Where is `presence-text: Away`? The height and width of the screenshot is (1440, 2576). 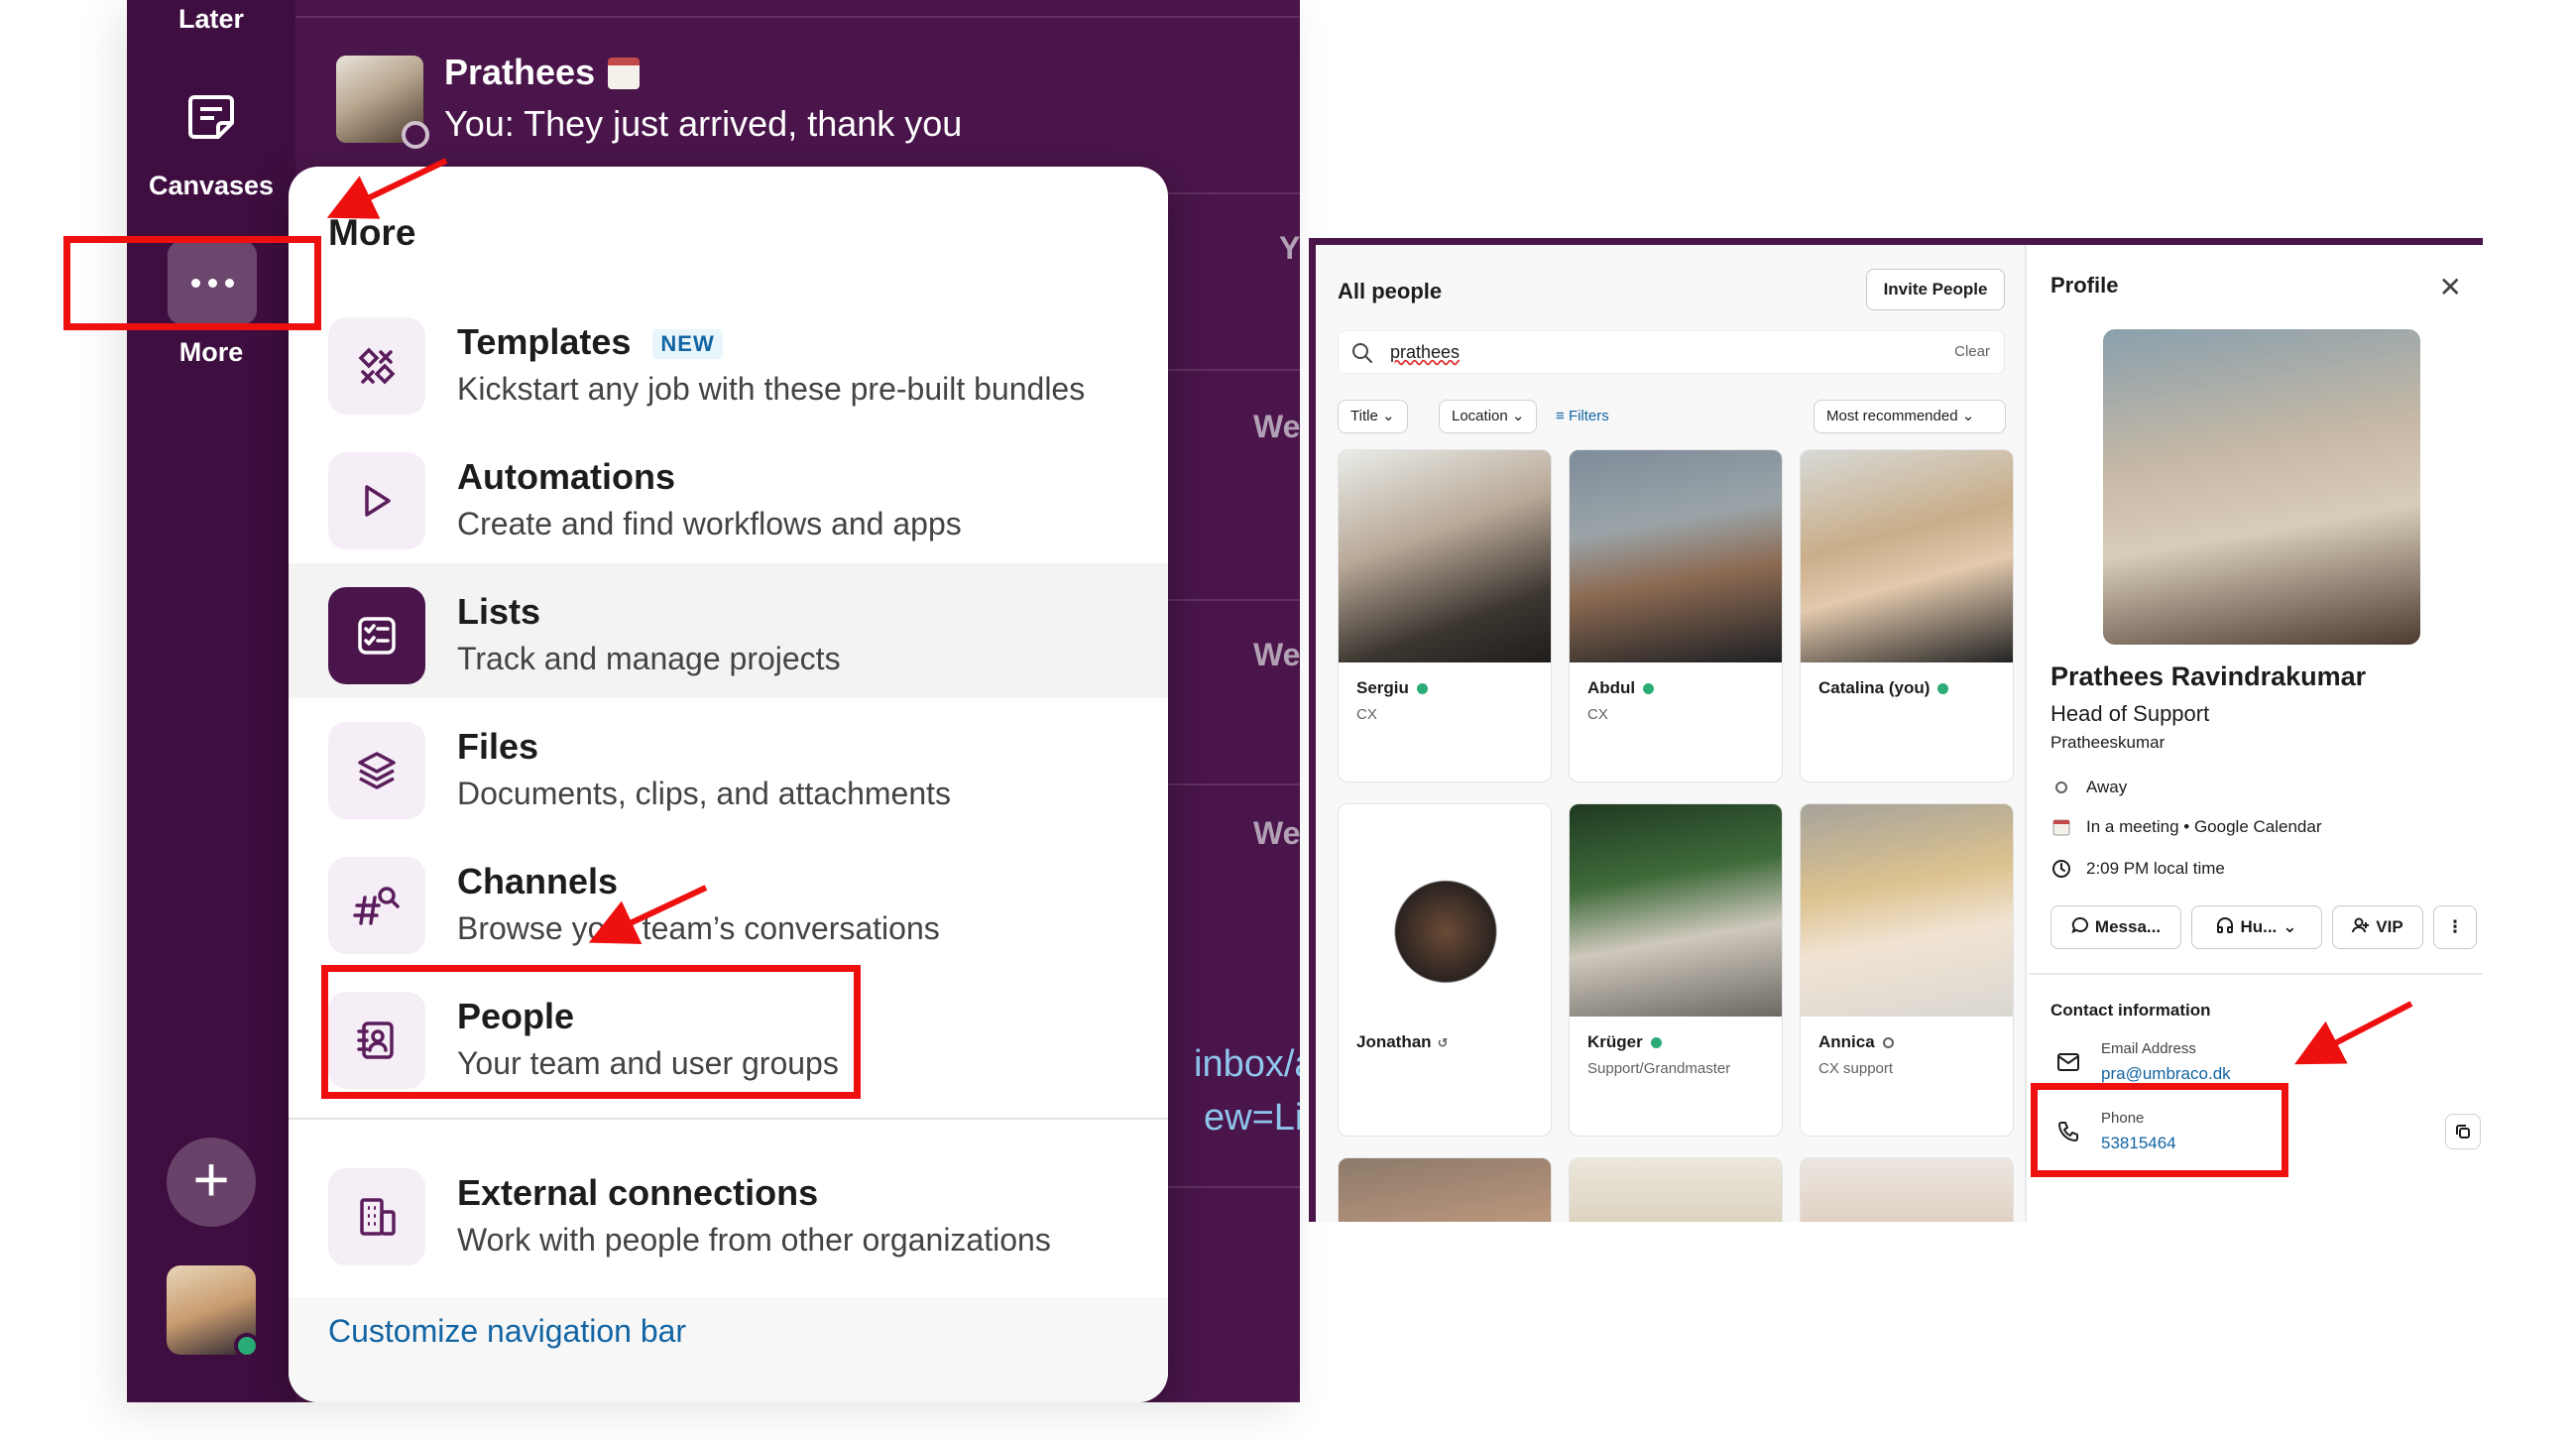 presence-text: Away is located at coordinates (2107, 787).